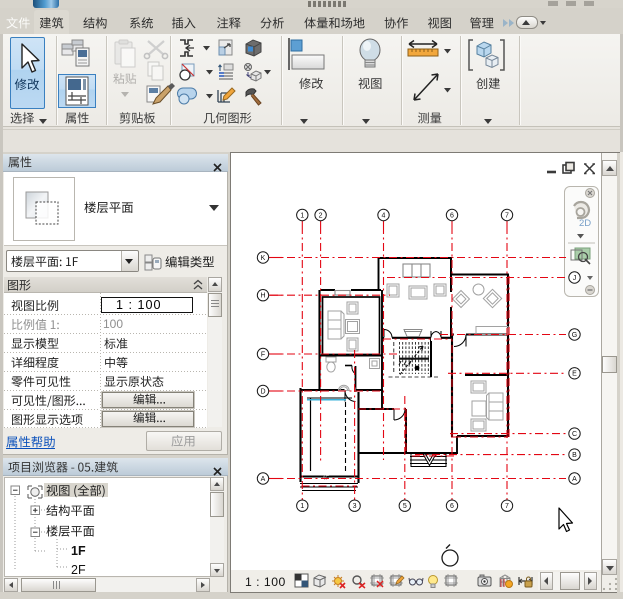  What do you see at coordinates (574, 434) in the screenshot?
I see `svg-text: C` at bounding box center [574, 434].